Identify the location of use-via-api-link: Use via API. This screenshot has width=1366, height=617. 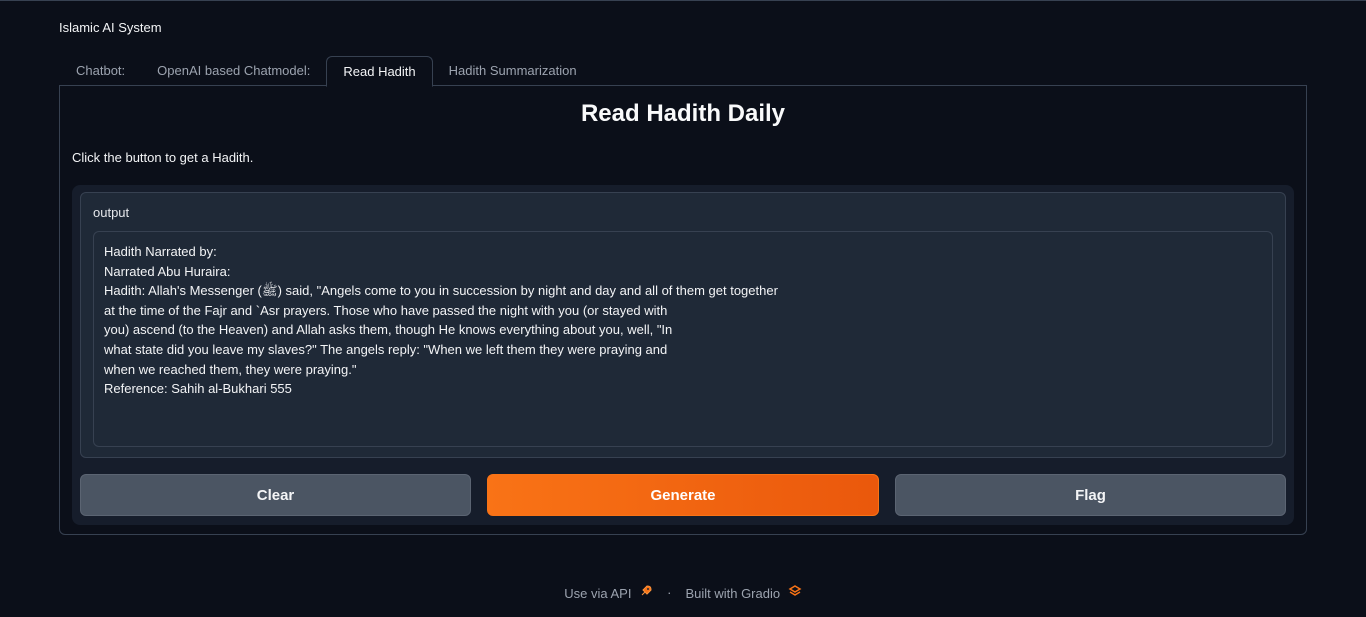
(608, 592).